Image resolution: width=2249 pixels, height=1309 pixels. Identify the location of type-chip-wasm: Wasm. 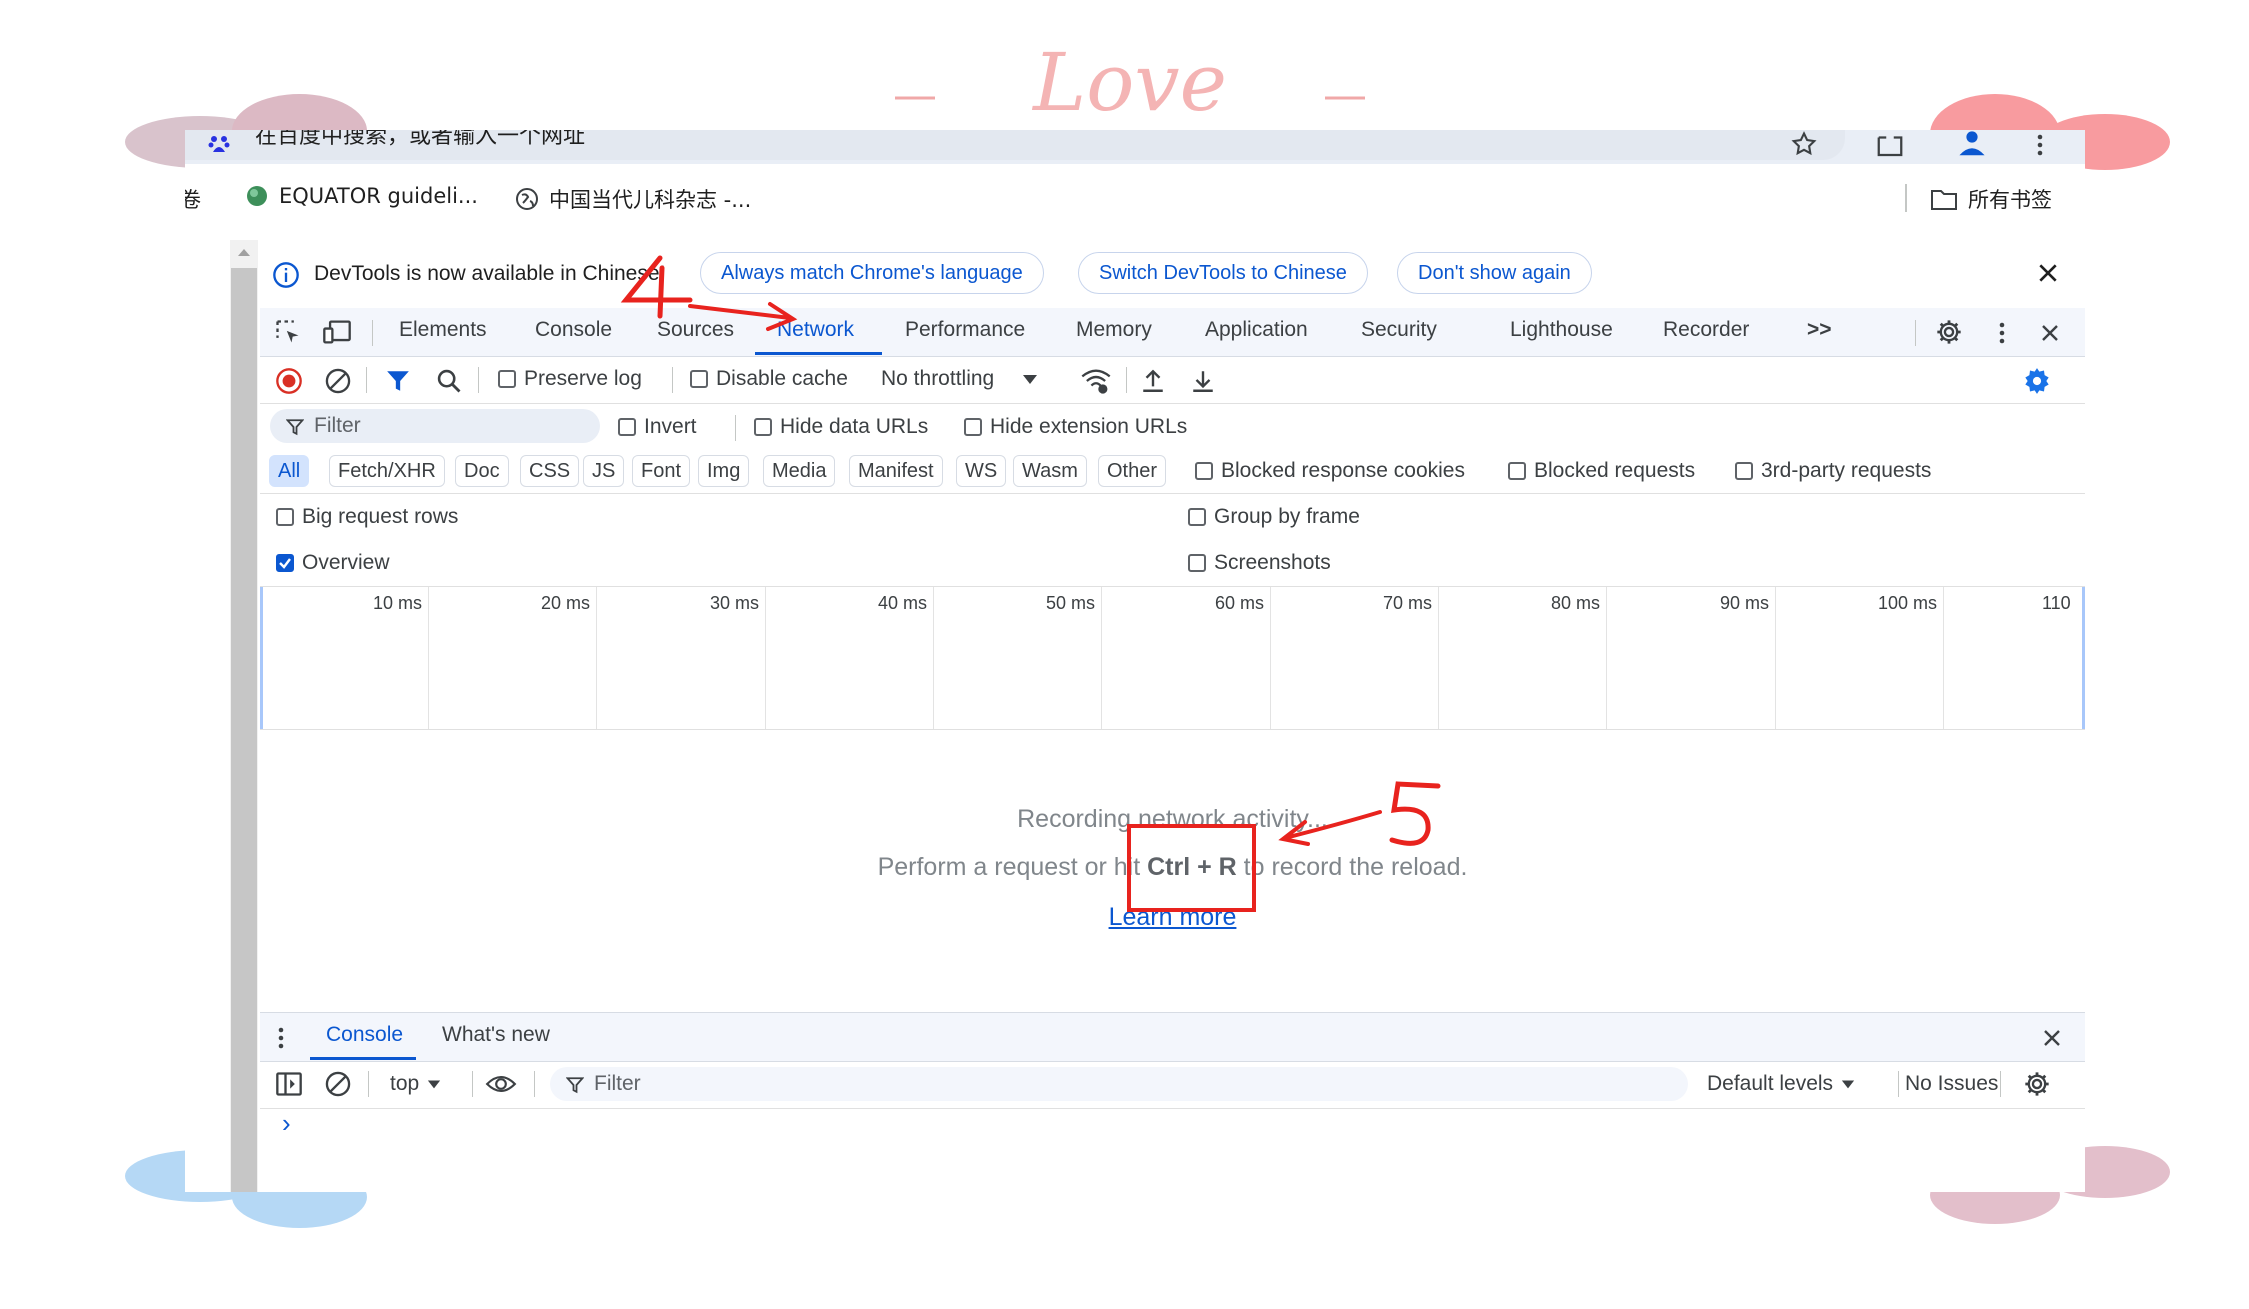
(1050, 471).